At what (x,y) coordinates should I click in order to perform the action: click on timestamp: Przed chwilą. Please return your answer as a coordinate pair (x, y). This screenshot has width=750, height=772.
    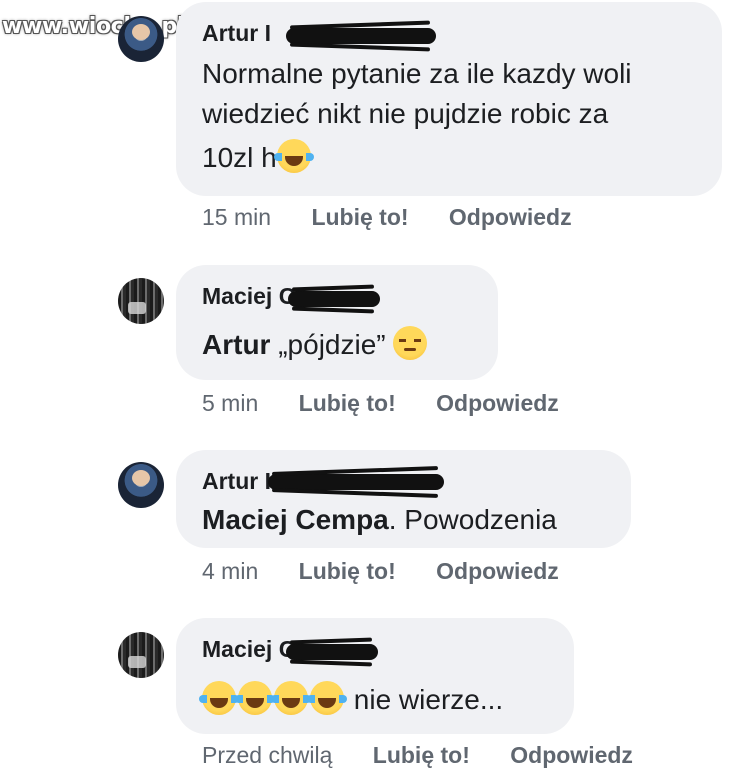
    Looking at the image, I should click on (267, 755).